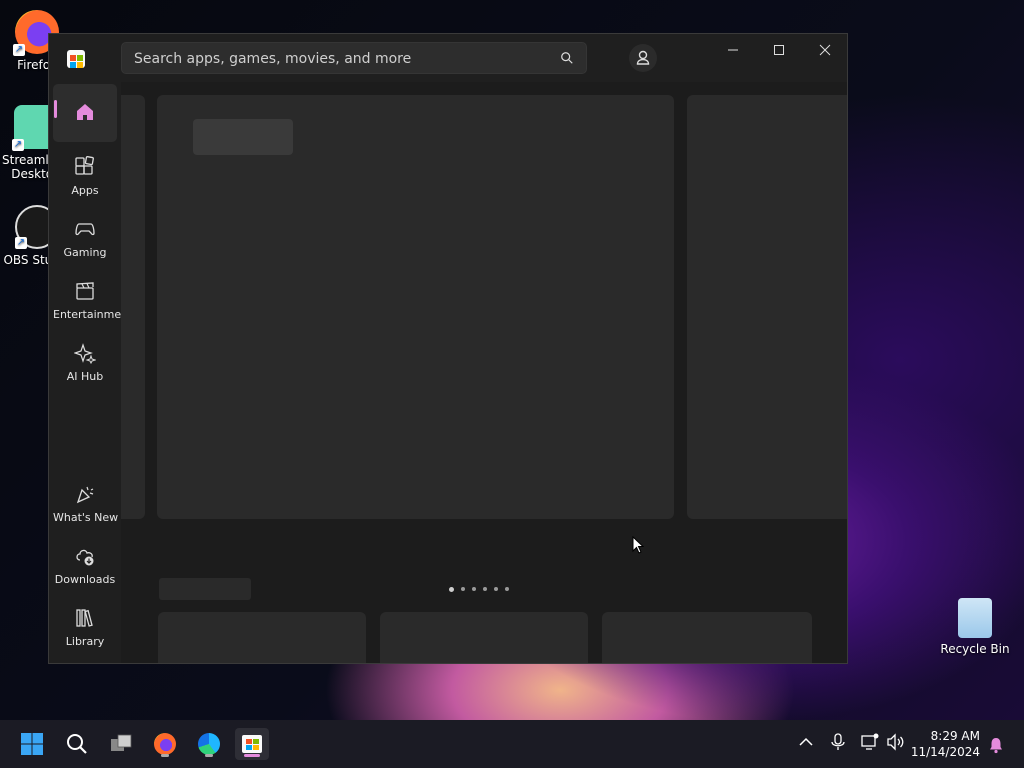 This screenshot has width=1024, height=768. I want to click on nav-apps-label: Apps, so click(85, 190).